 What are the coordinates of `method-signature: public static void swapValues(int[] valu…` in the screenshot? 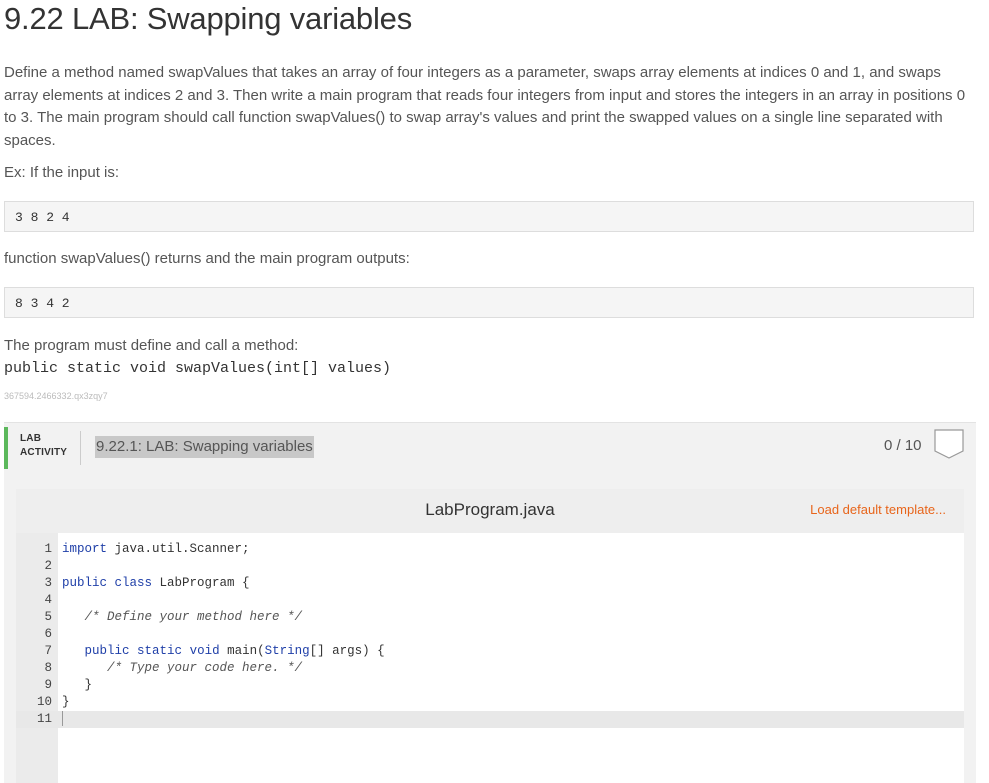 It's located at (198, 368).